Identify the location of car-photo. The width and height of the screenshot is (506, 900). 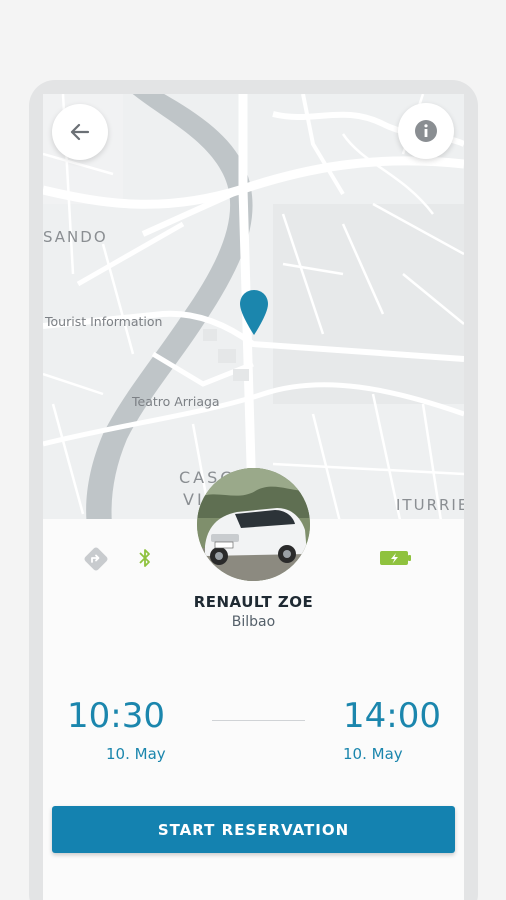
(253, 524).